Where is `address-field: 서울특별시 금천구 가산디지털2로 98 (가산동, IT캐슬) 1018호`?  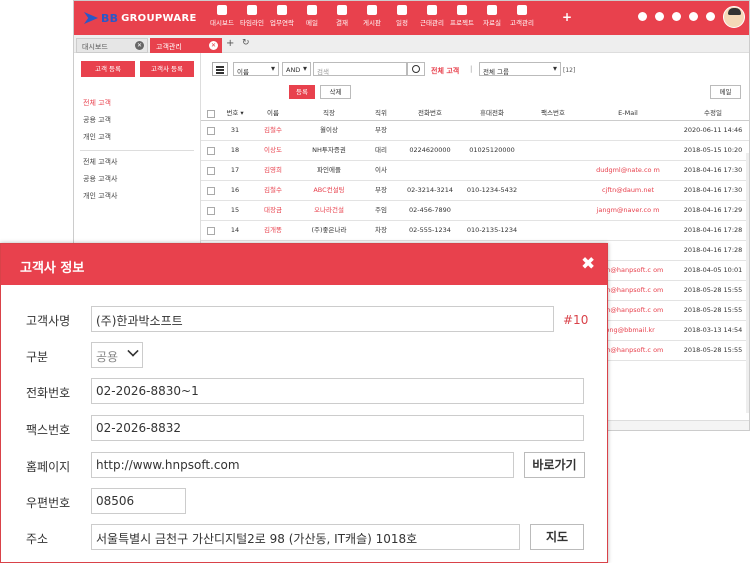
address-field: 서울특별시 금천구 가산디지털2로 98 (가산동, IT캐슬) 1018호 is located at coordinates (305, 537).